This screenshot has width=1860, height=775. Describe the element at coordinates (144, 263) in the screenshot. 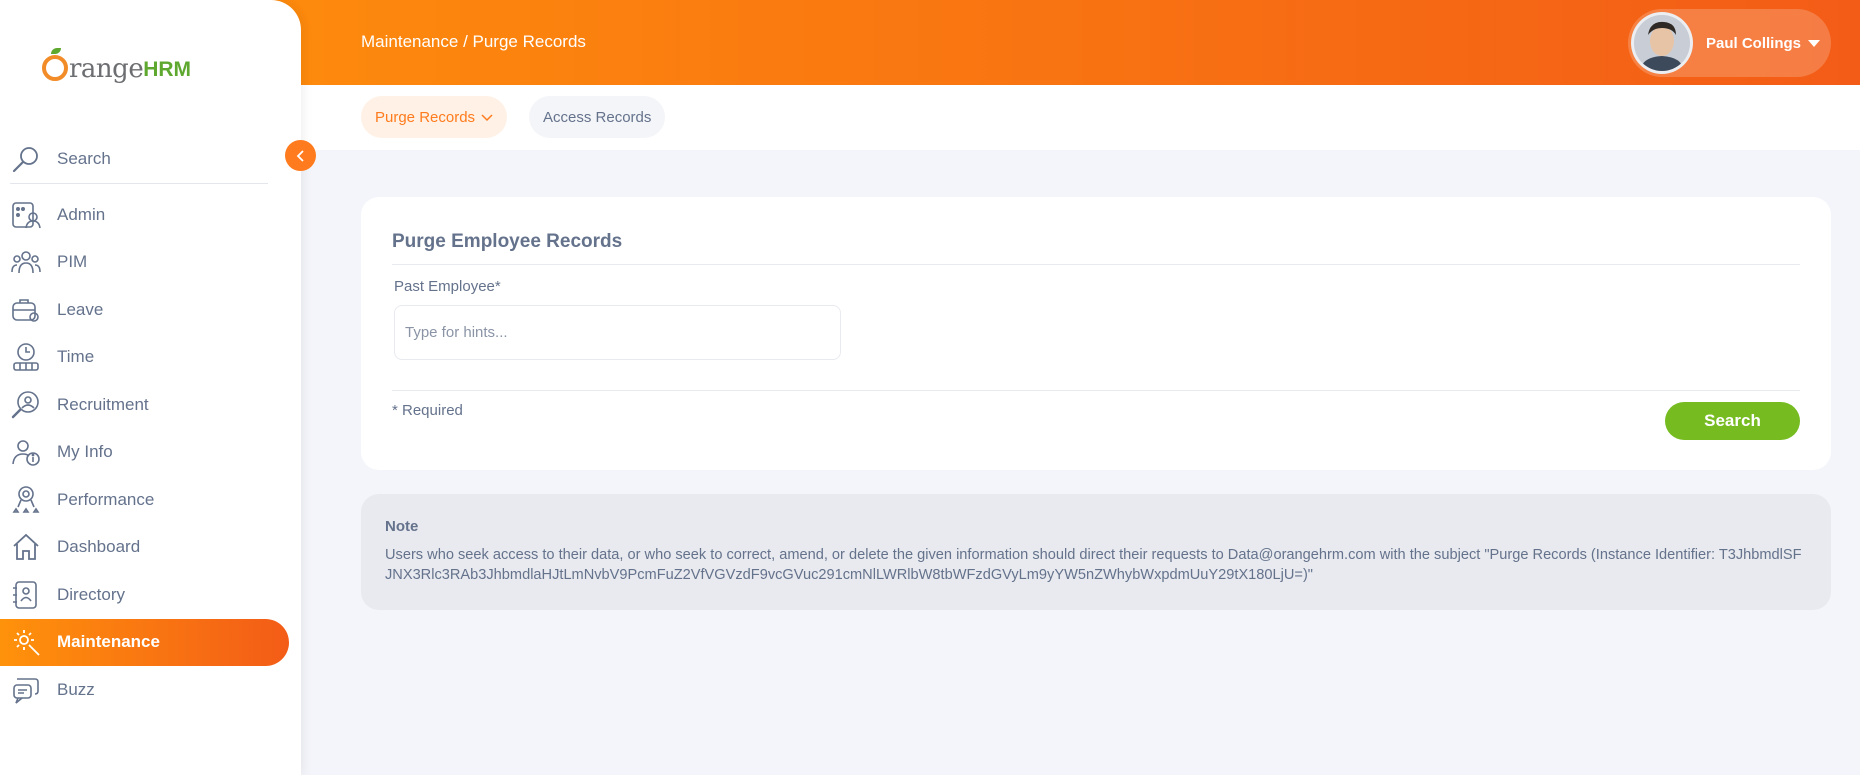

I see `sidebar-item-pim: PIM` at that location.